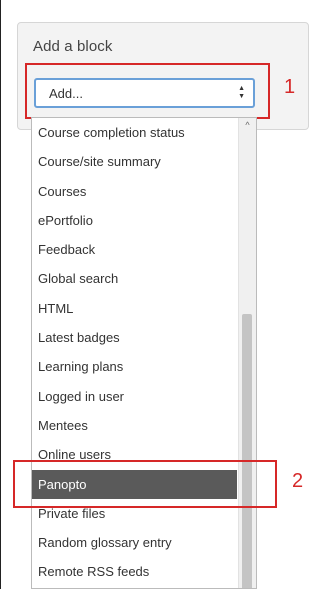 This screenshot has height=589, width=320. What do you see at coordinates (134, 191) in the screenshot?
I see `dropdown-option: Courses` at bounding box center [134, 191].